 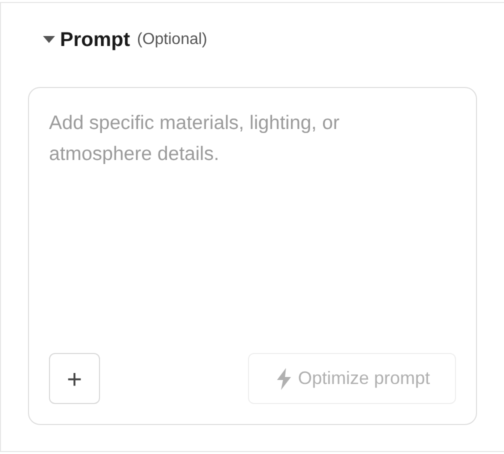 What do you see at coordinates (74, 378) in the screenshot?
I see `add-button: +` at bounding box center [74, 378].